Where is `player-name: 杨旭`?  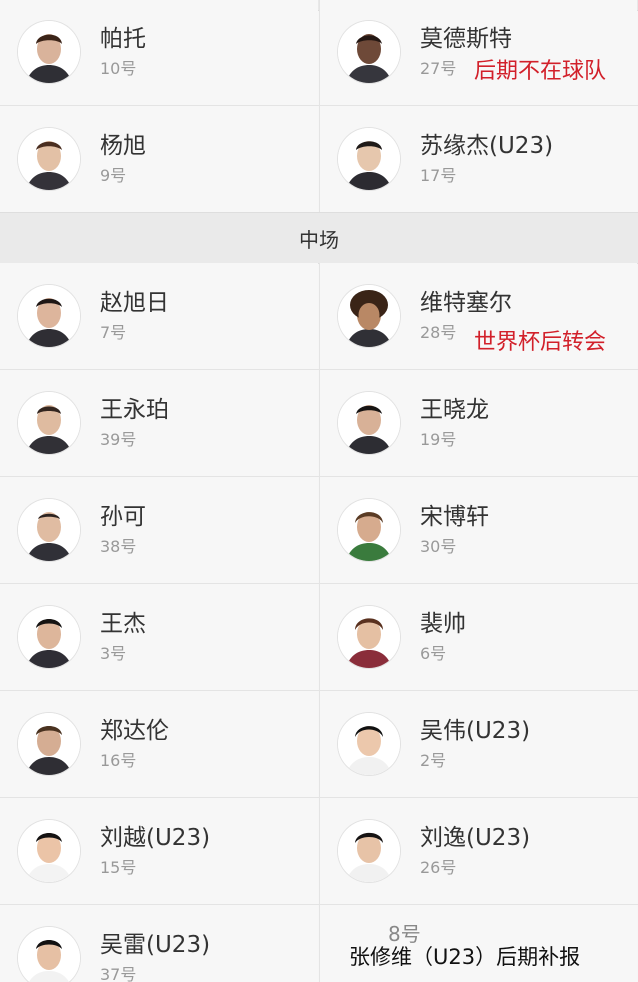 player-name: 杨旭 is located at coordinates (123, 146).